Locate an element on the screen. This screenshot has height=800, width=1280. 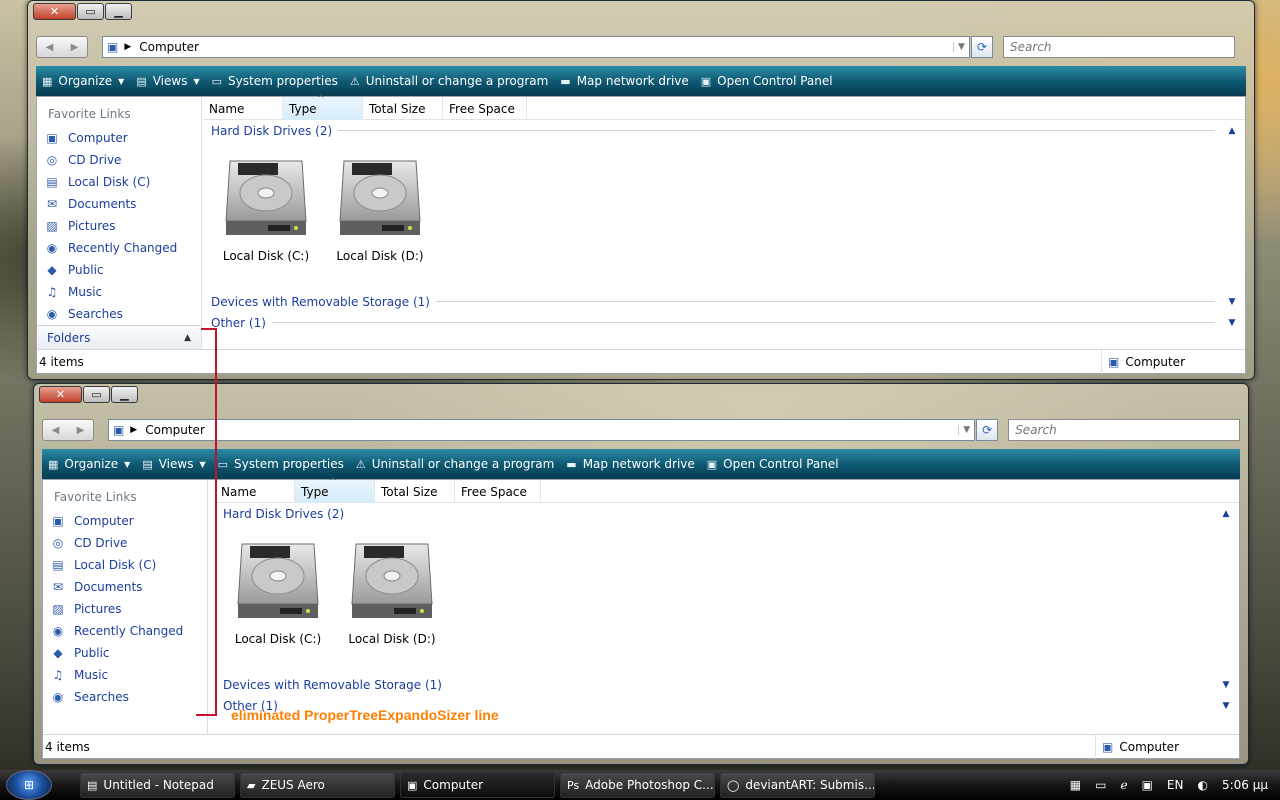
flag-icon: ▦ is located at coordinates (1075, 785).